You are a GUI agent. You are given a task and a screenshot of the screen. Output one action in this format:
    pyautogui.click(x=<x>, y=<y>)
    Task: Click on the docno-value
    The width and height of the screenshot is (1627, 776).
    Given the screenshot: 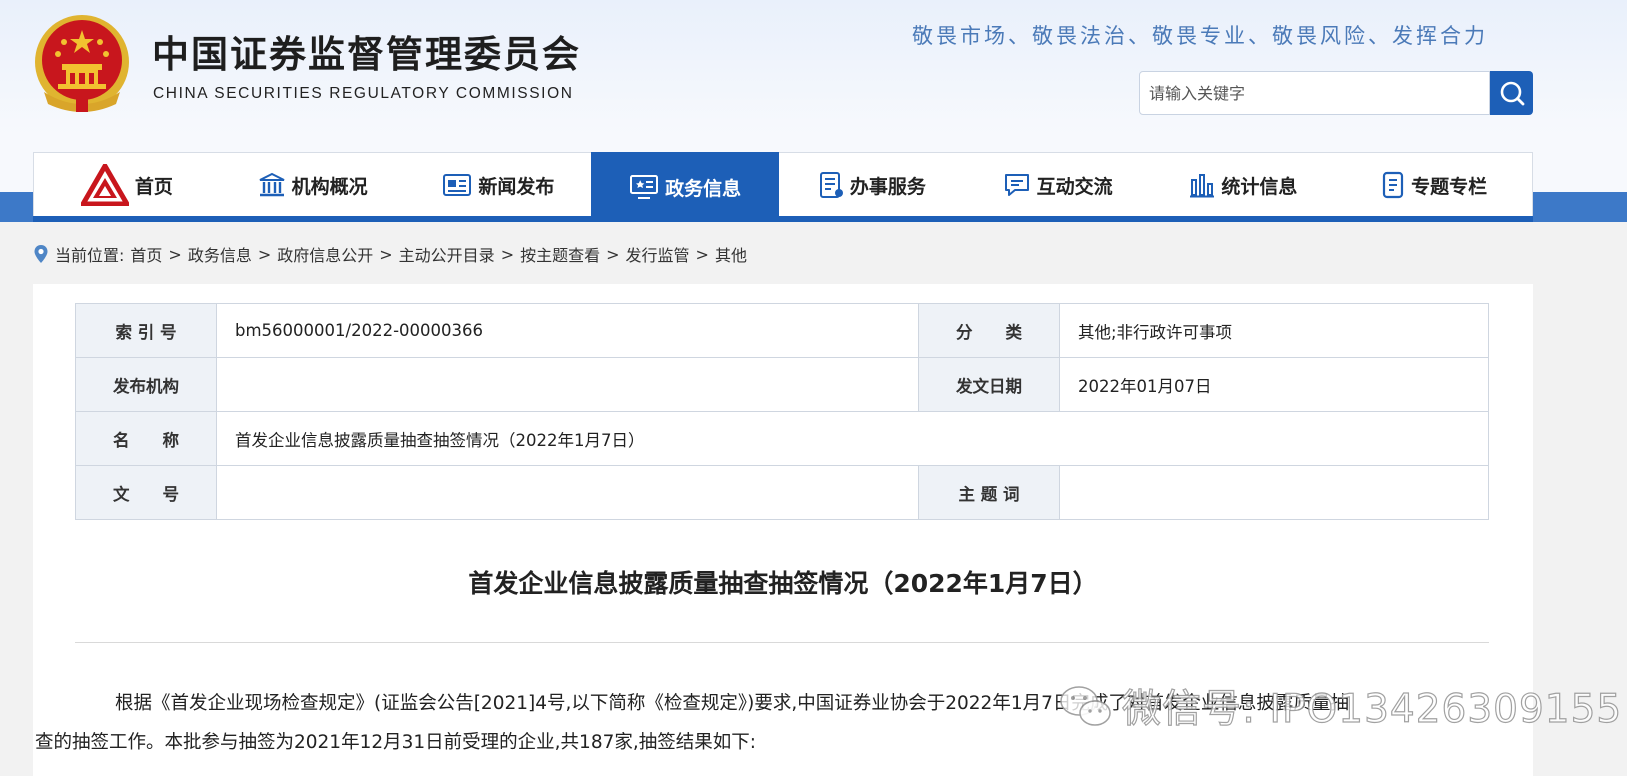 What is the action you would take?
    pyautogui.click(x=567, y=492)
    